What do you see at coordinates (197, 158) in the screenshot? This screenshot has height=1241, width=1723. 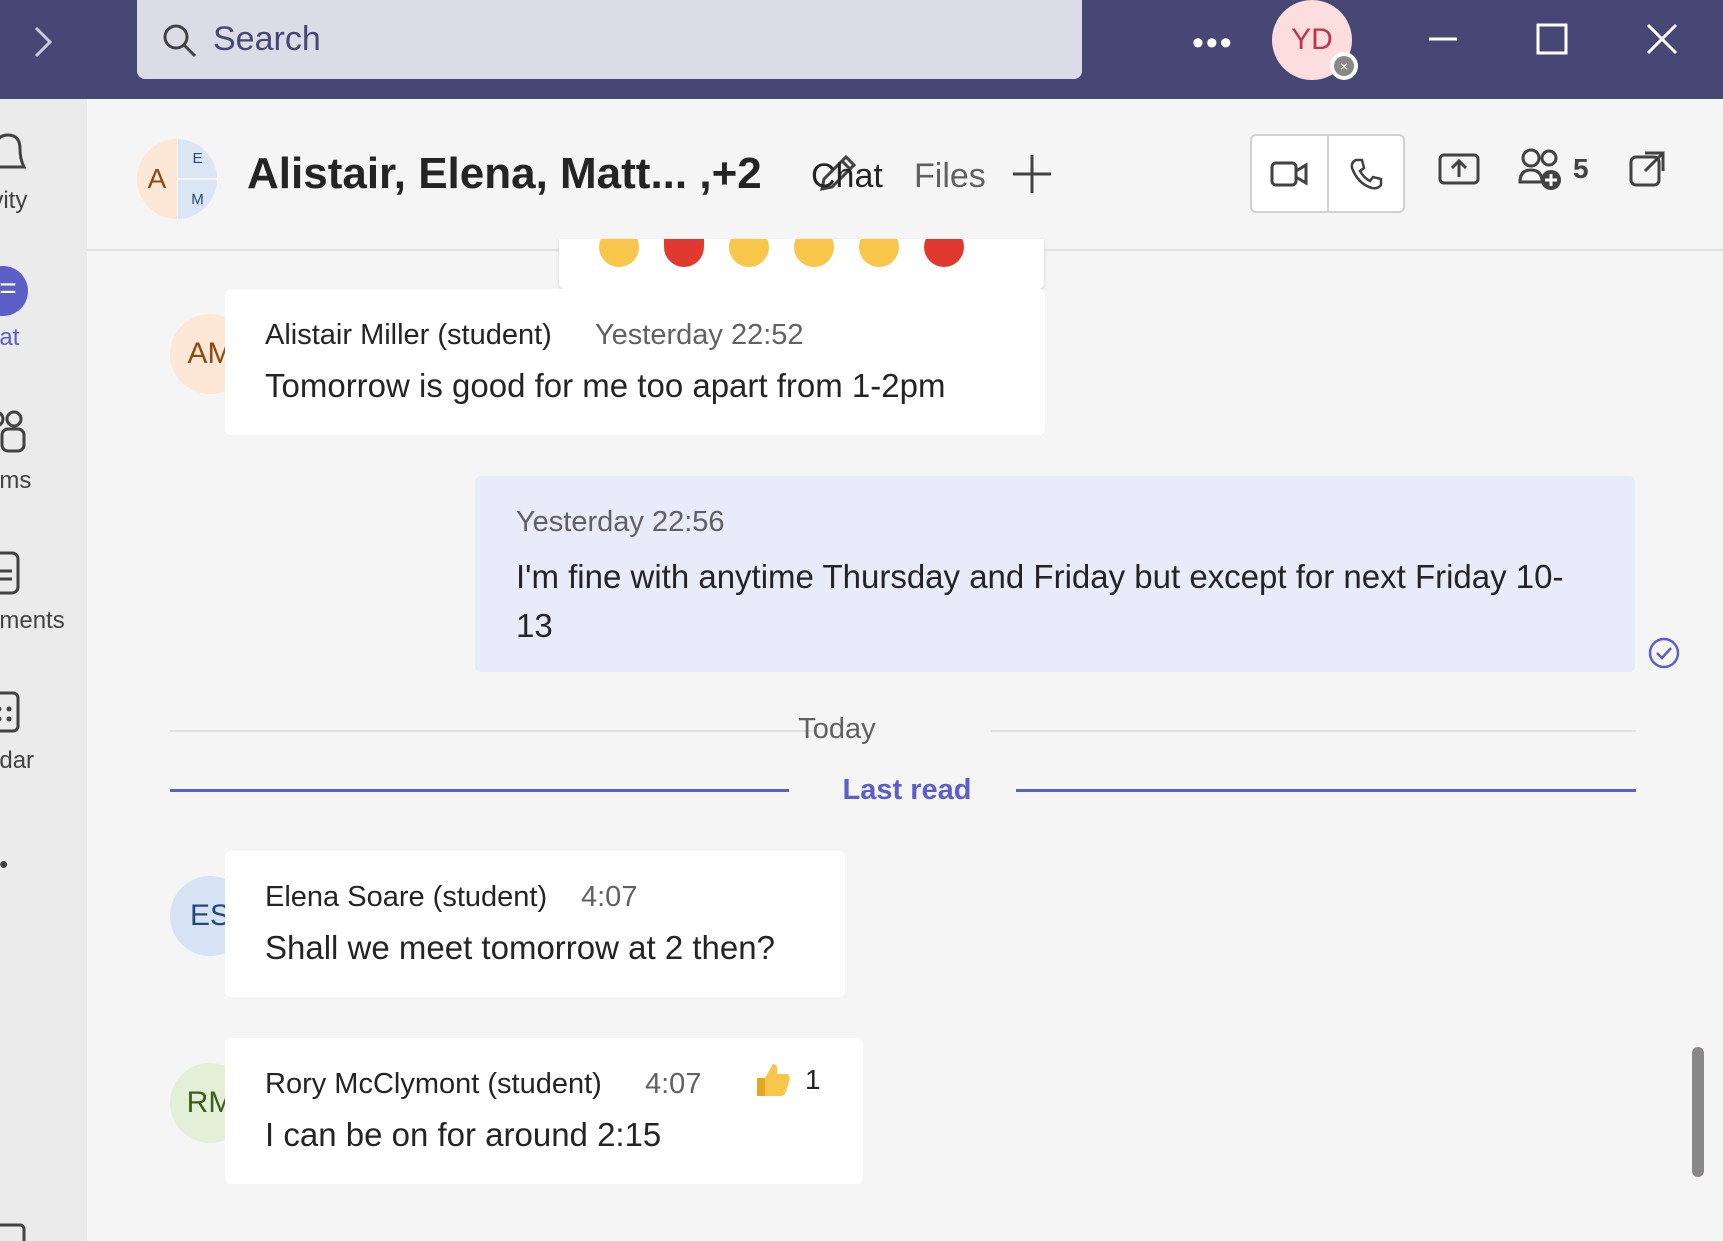 I see `group-avatar-e: E` at bounding box center [197, 158].